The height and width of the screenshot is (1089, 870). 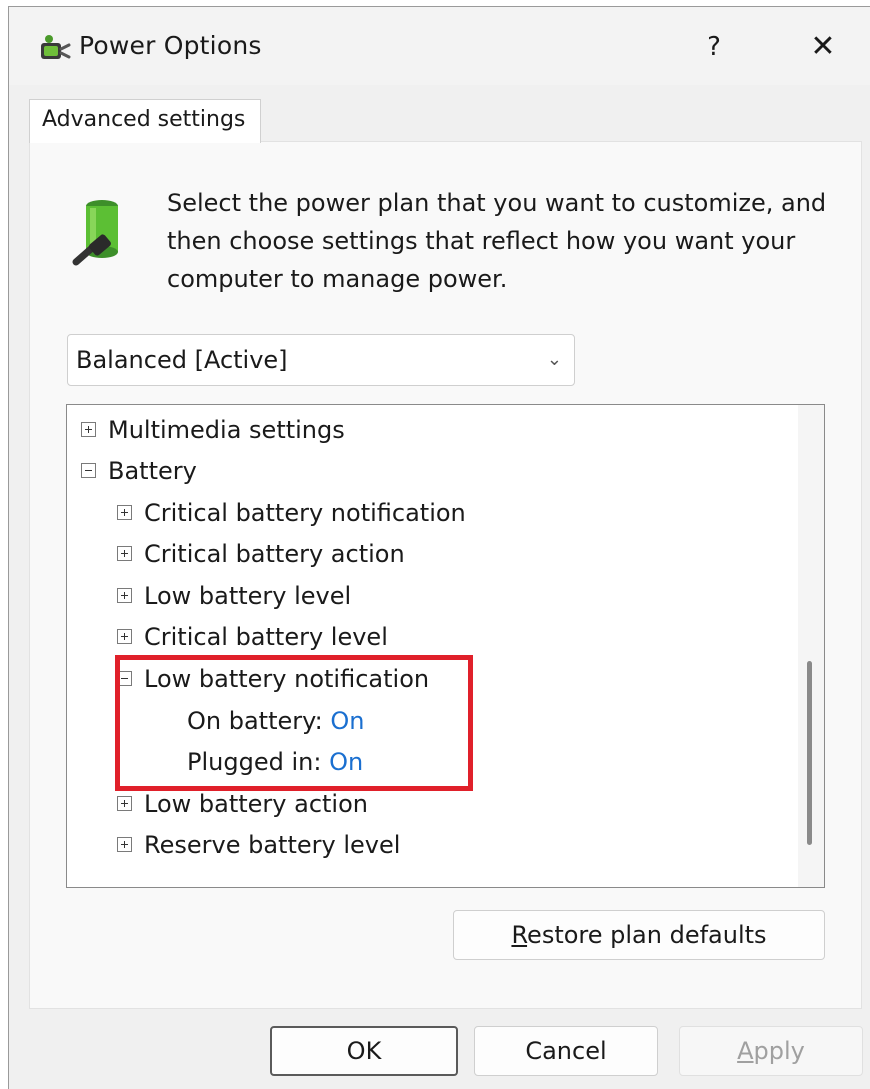 I want to click on tree-item-critical-battery-notification: Critical battery notification, so click(x=291, y=513).